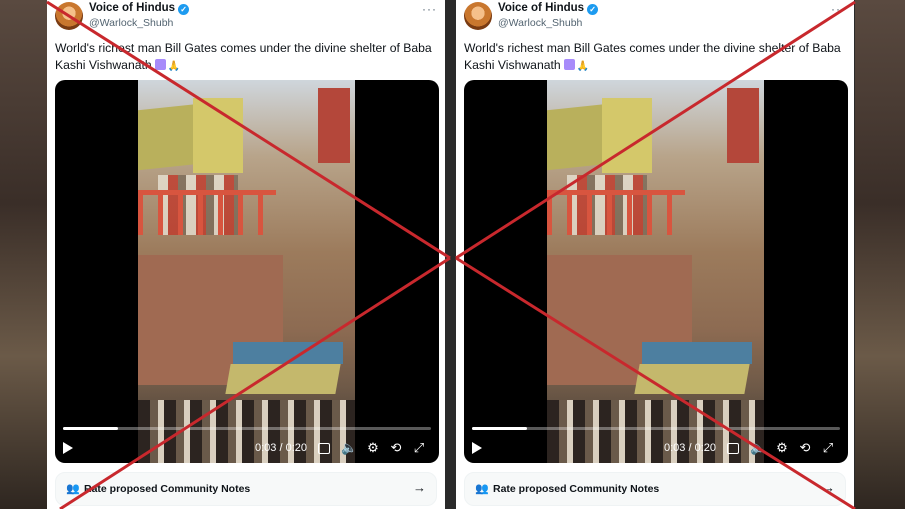 The image size is (905, 509). Describe the element at coordinates (25, 254) in the screenshot. I see `background-left` at that location.